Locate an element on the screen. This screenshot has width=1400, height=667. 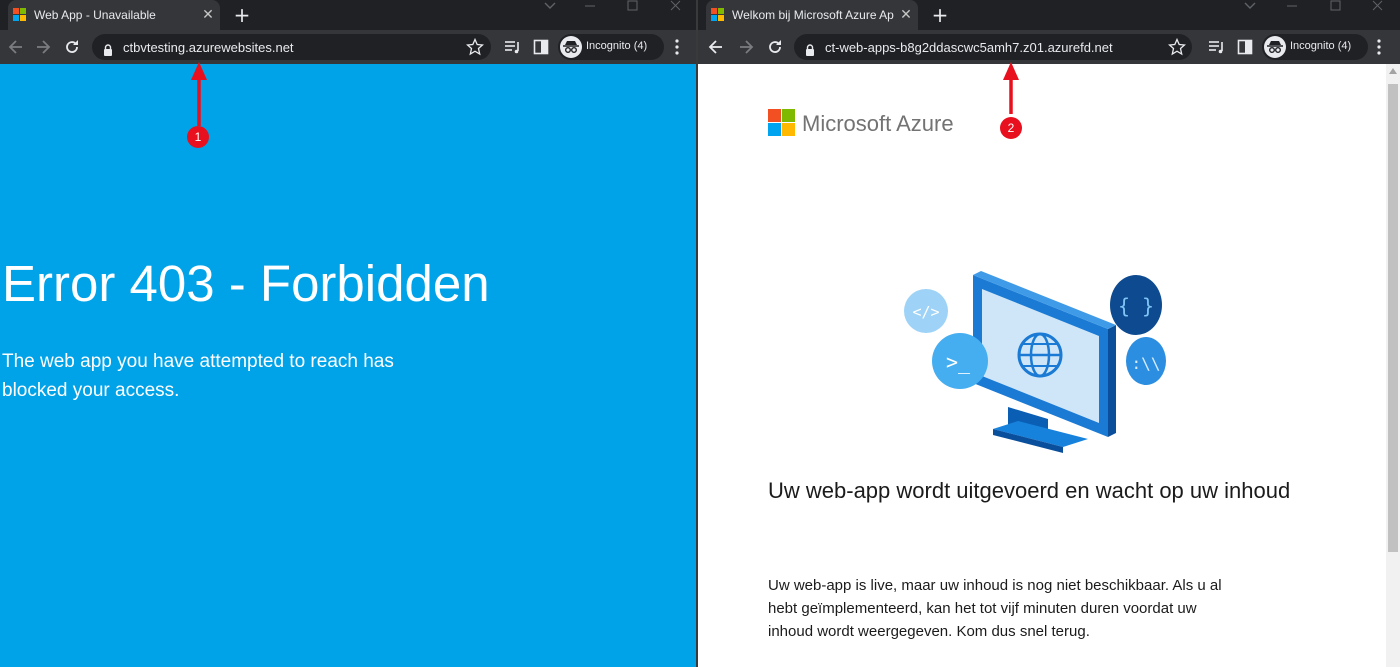
tab-welkom-azure: Welkom bij Microsoft Azure App ✕ is located at coordinates (812, 15).